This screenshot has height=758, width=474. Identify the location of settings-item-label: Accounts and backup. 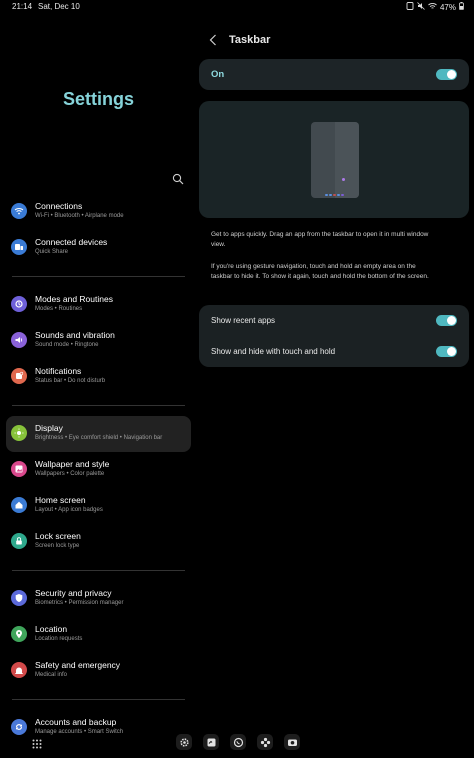
(76, 722).